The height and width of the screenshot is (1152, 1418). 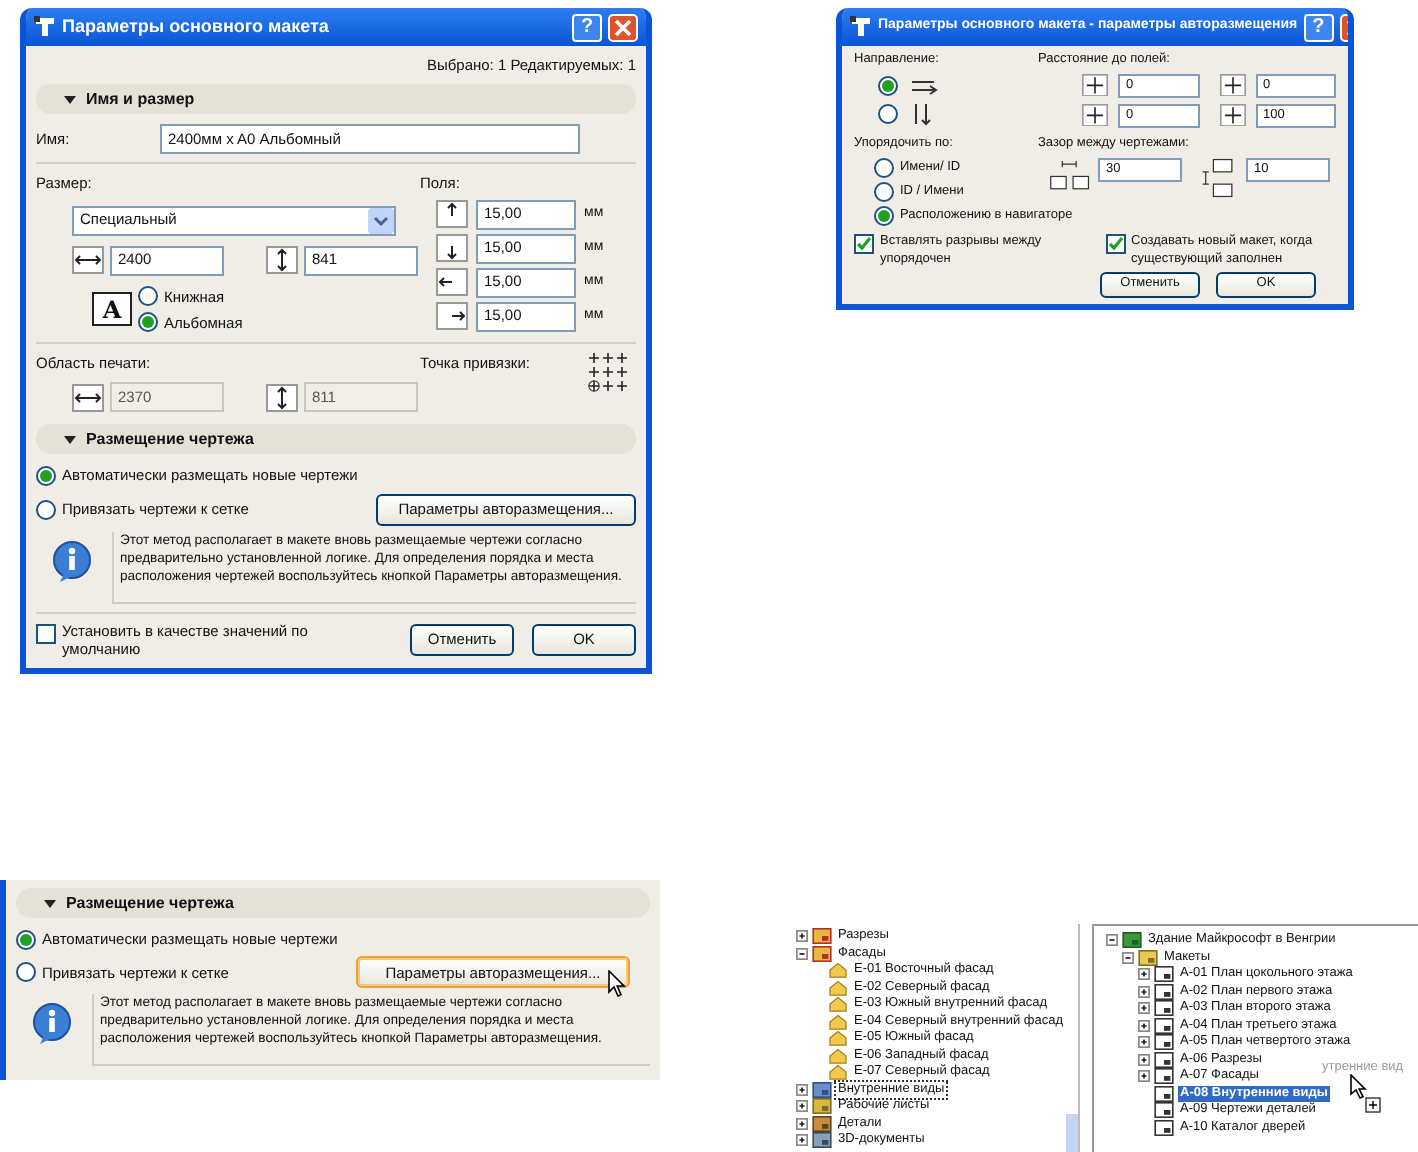 I want to click on drag-cursor-icon, so click(x=1366, y=1094).